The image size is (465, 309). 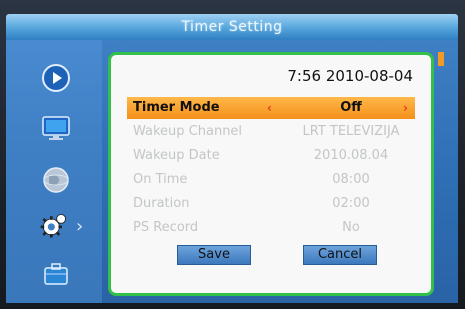 What do you see at coordinates (351, 227) in the screenshot?
I see `row-value: No` at bounding box center [351, 227].